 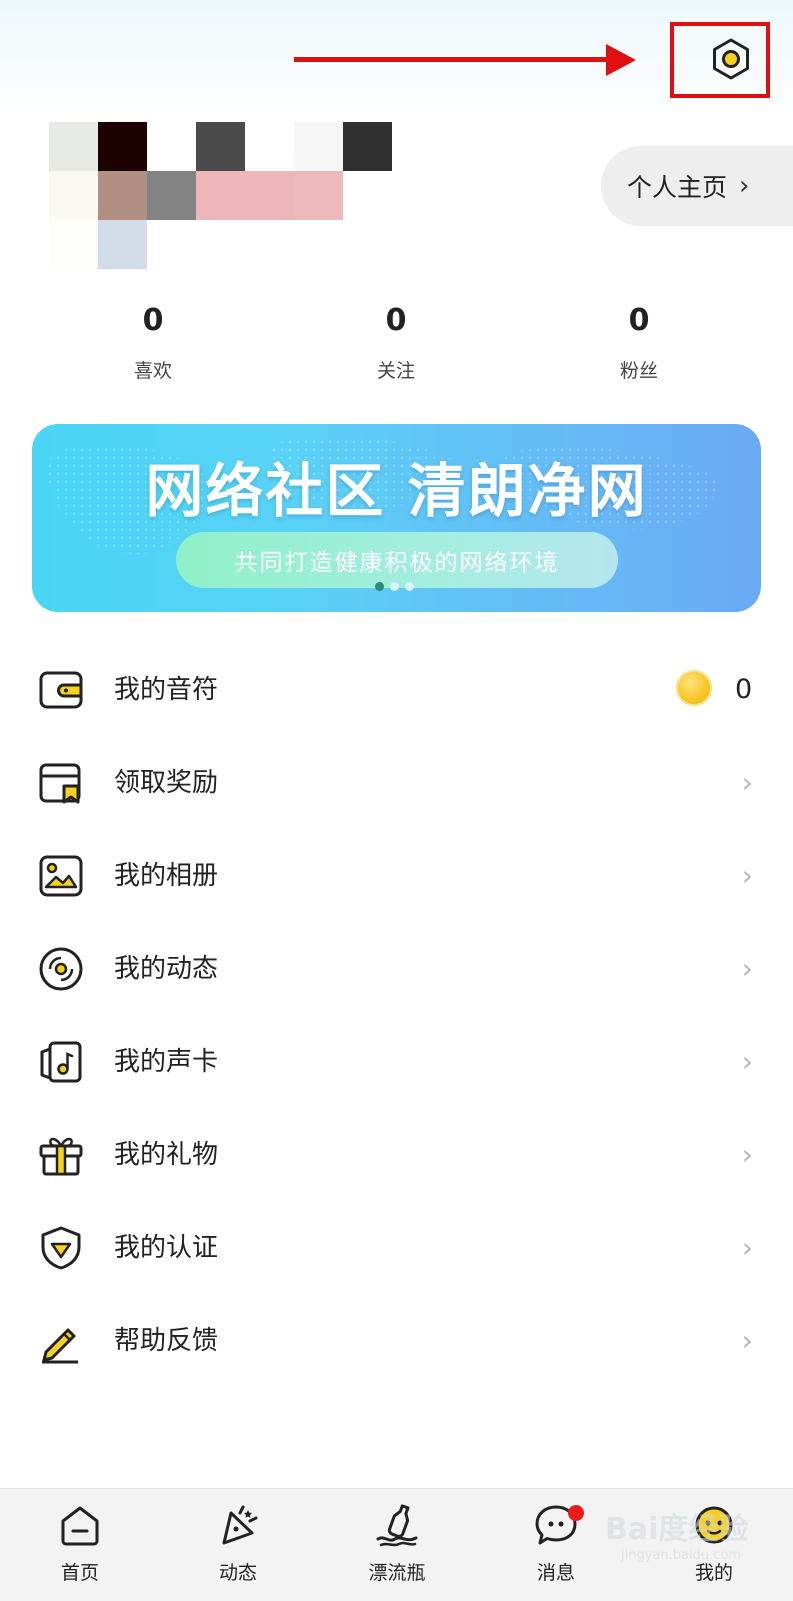 I want to click on promo-banner: 网络社区 清朗净网 共同打造健康积极的网络环境, so click(x=396, y=518).